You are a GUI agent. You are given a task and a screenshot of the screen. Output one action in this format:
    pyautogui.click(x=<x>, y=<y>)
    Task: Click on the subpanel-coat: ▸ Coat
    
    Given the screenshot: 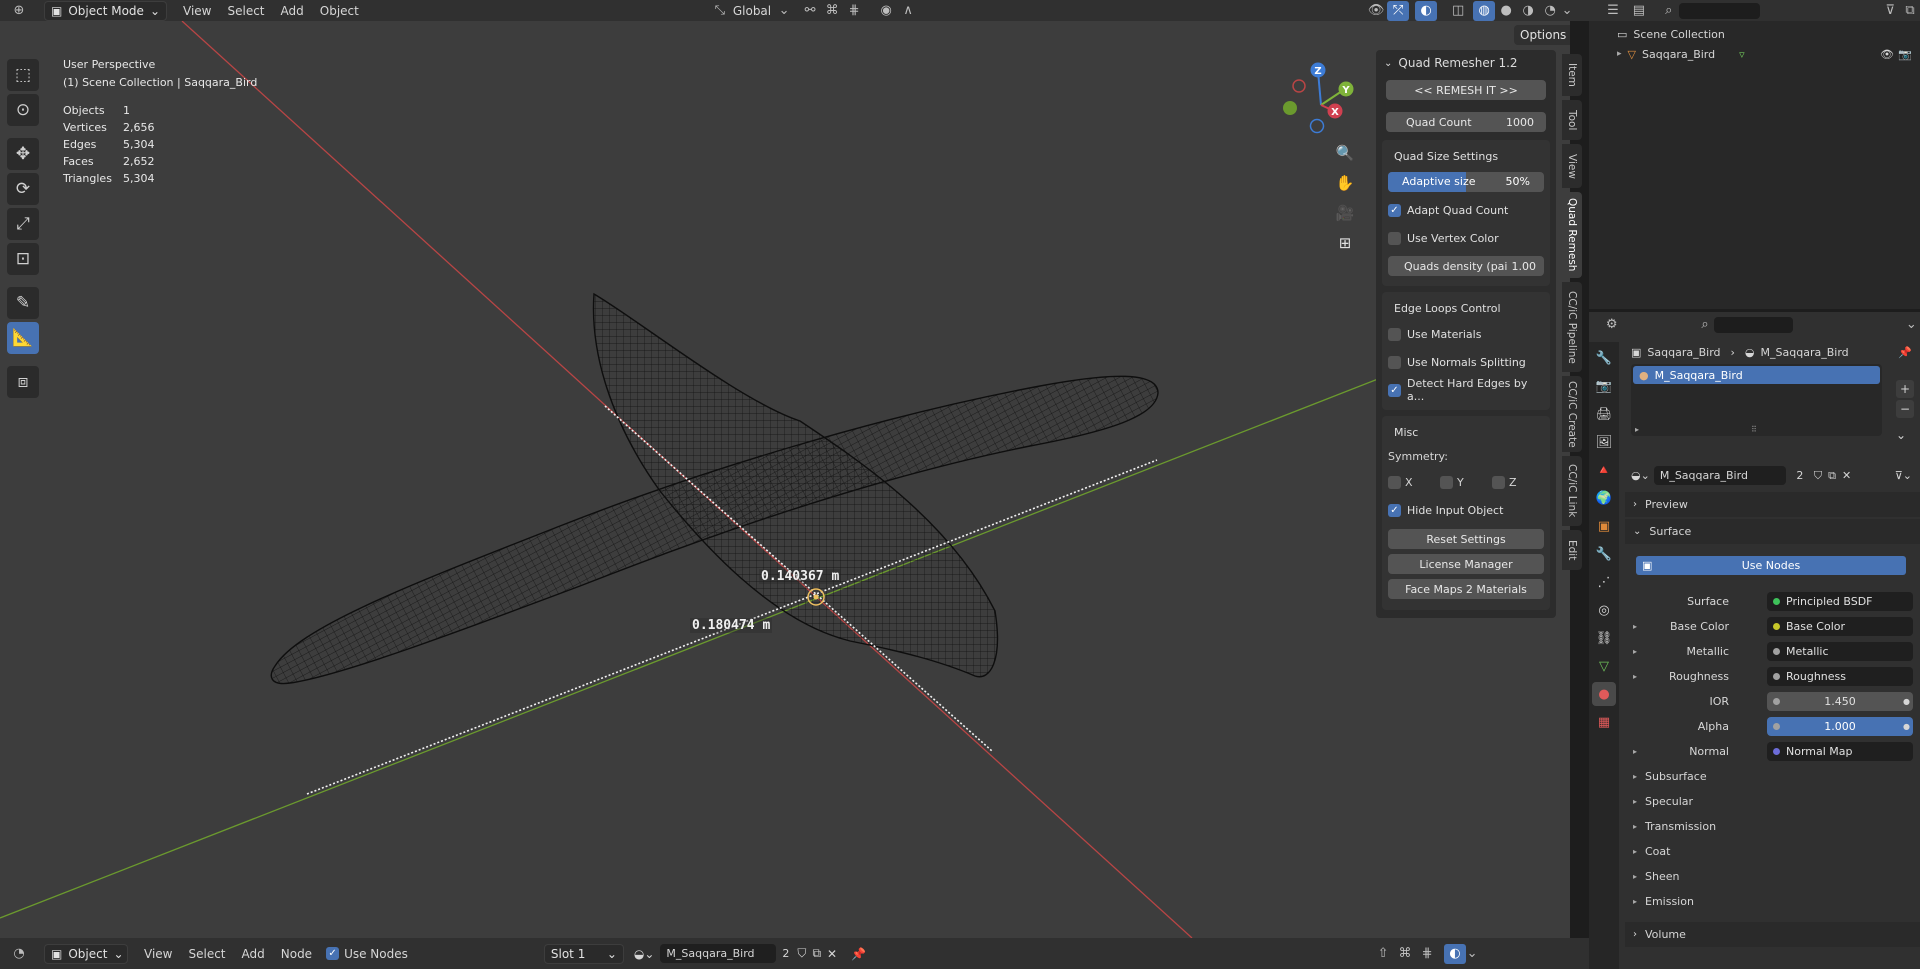 What is the action you would take?
    pyautogui.click(x=1769, y=851)
    